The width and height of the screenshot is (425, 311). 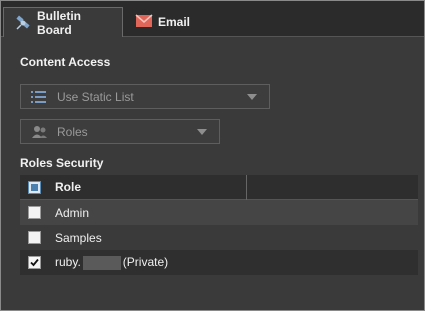 What do you see at coordinates (68, 262) in the screenshot?
I see `role-name-prefix: ruby.` at bounding box center [68, 262].